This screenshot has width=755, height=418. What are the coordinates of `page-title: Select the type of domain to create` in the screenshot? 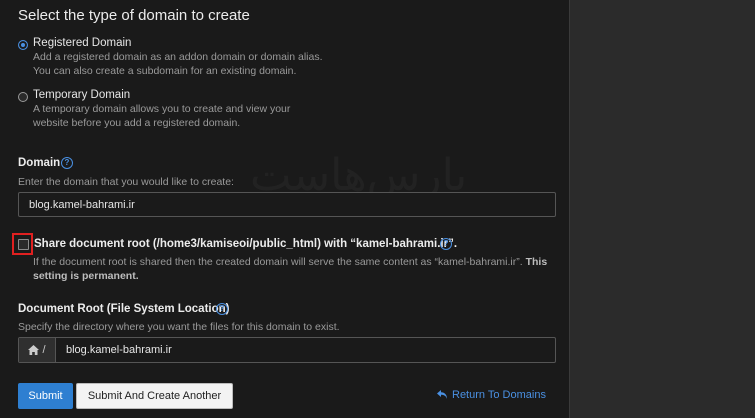 It's located at (134, 15).